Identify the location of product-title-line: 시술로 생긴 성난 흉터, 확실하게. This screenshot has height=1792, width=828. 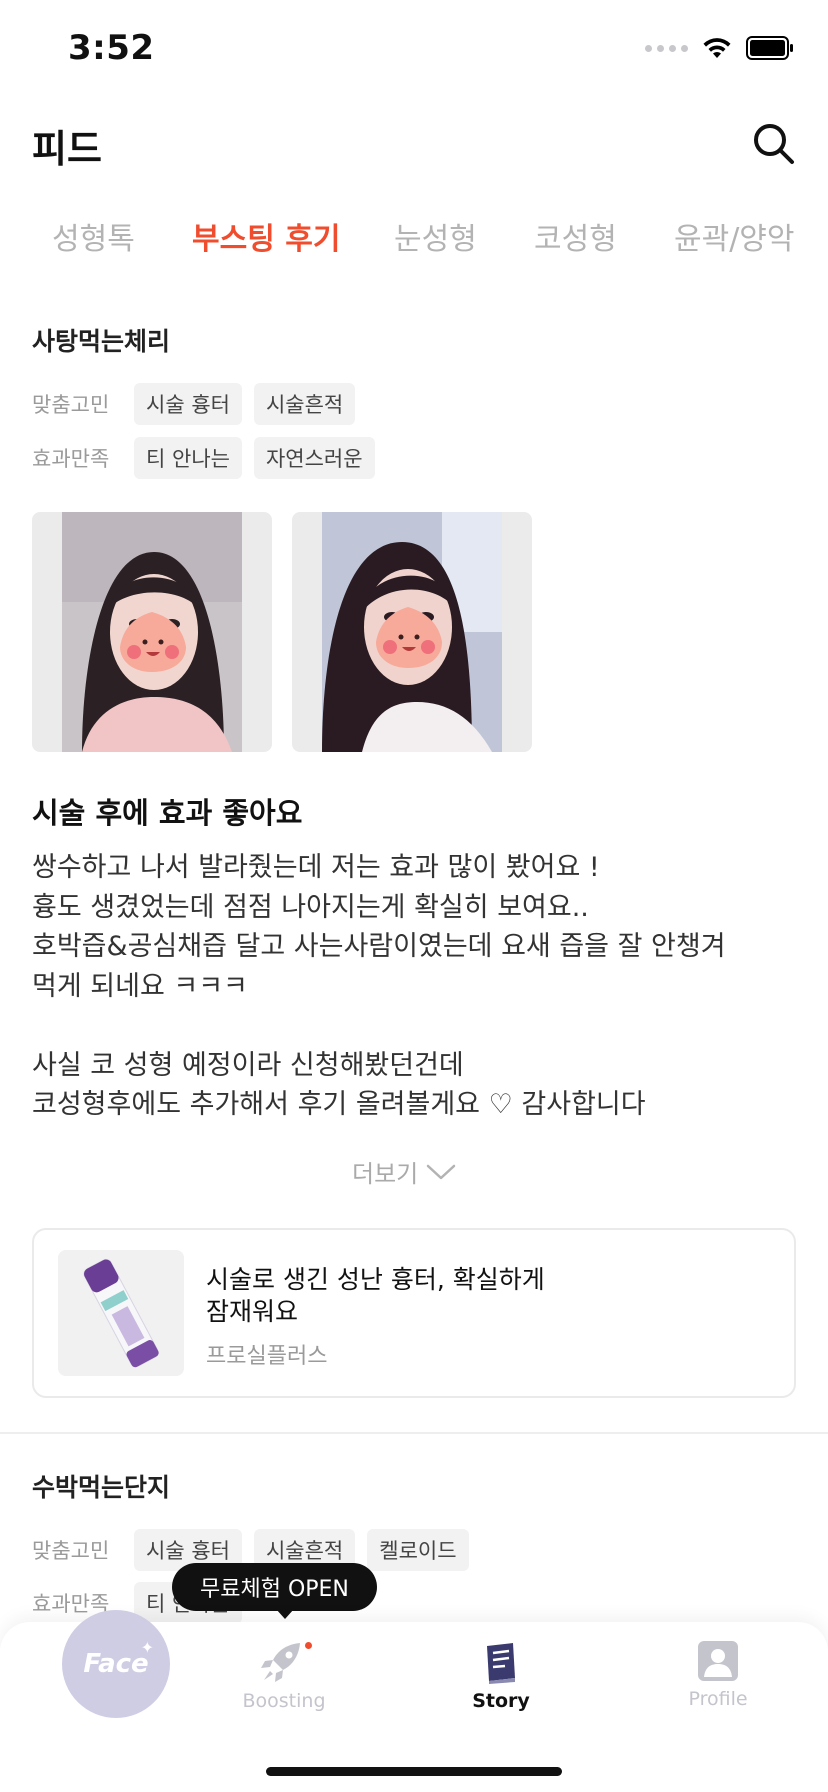
(375, 1279).